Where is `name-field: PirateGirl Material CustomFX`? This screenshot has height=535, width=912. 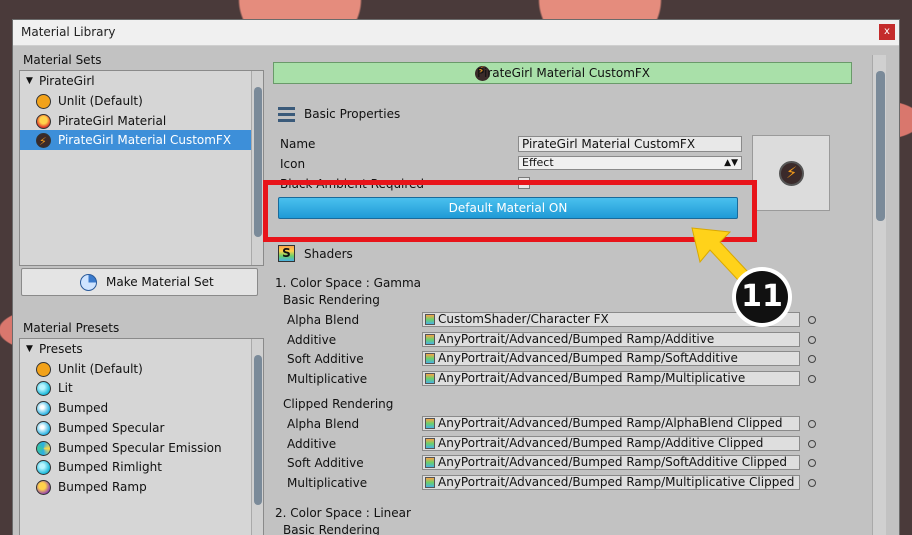 name-field: PirateGirl Material CustomFX is located at coordinates (630, 144).